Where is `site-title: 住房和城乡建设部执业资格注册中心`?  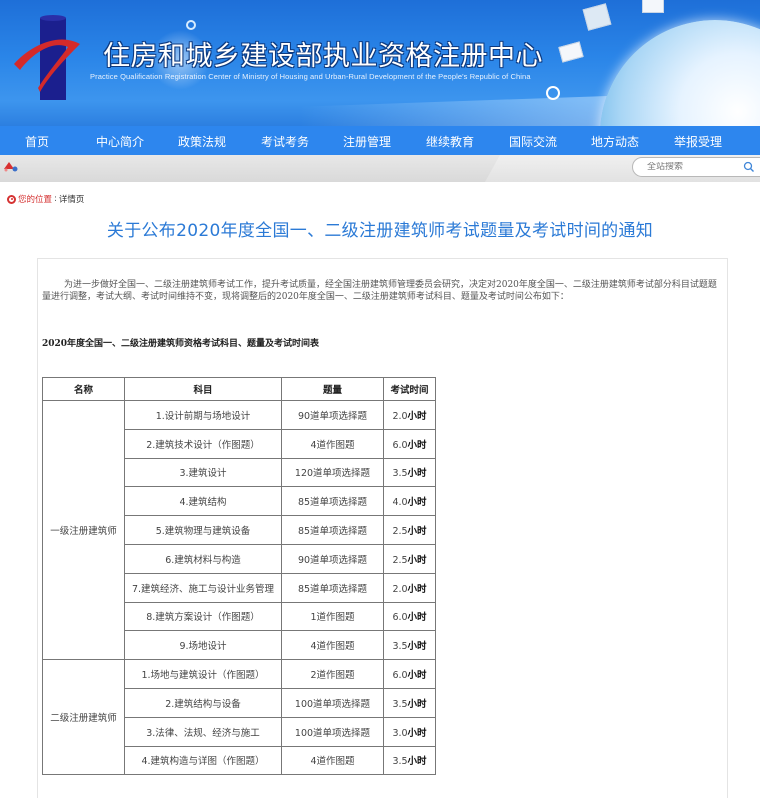 site-title: 住房和城乡建设部执业资格注册中心 is located at coordinates (323, 53).